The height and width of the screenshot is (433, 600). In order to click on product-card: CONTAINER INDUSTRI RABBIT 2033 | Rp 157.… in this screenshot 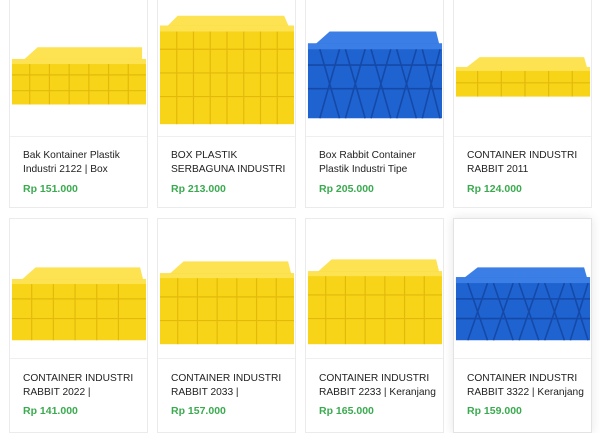, I will do `click(226, 325)`.